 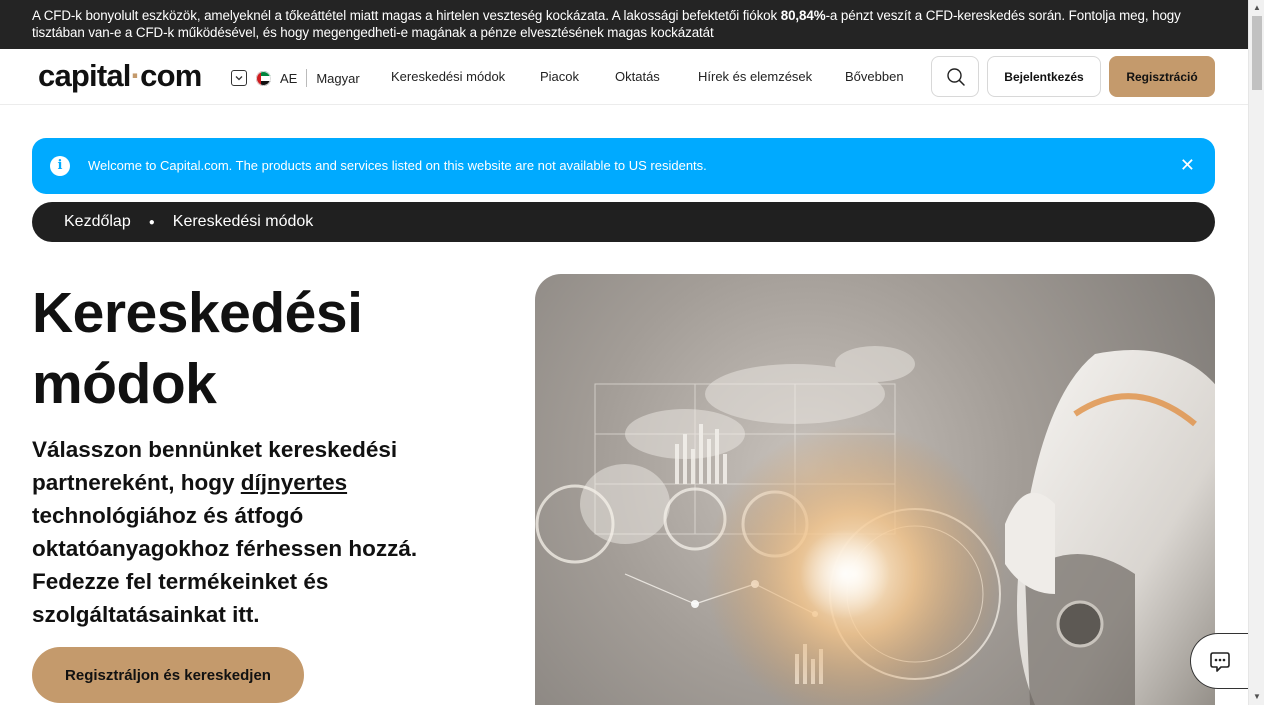 I want to click on scrollbar-thumb, so click(x=1257, y=53).